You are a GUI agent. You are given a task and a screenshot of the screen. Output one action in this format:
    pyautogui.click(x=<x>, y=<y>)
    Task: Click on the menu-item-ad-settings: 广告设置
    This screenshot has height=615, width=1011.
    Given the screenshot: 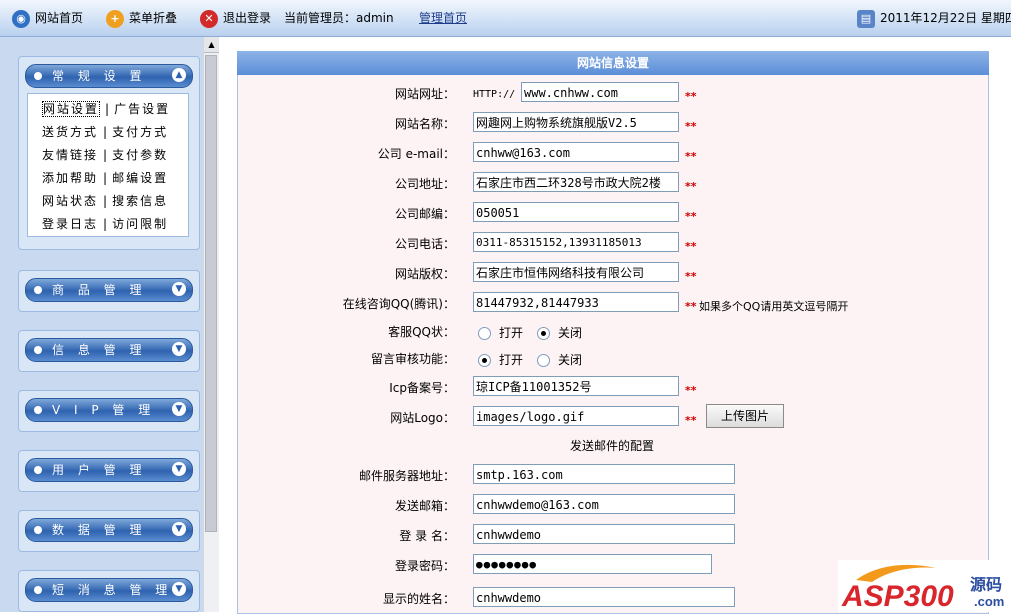 What is the action you would take?
    pyautogui.click(x=142, y=109)
    